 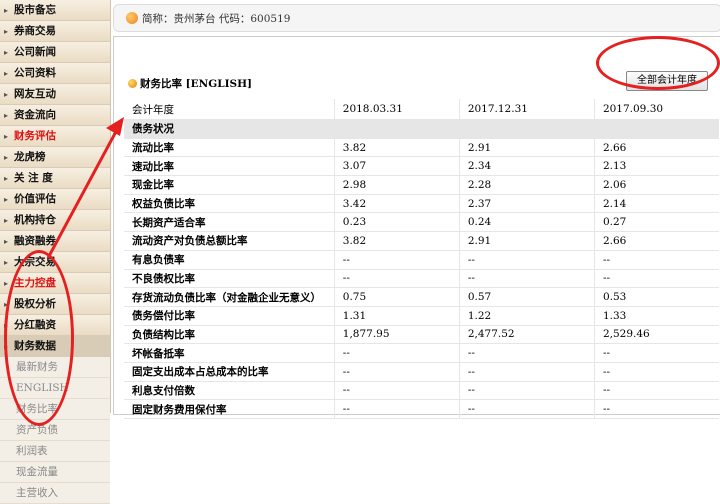 I want to click on table-row: 流动资产对负债总额比率 3.82 2.91 2.66, so click(x=421, y=241).